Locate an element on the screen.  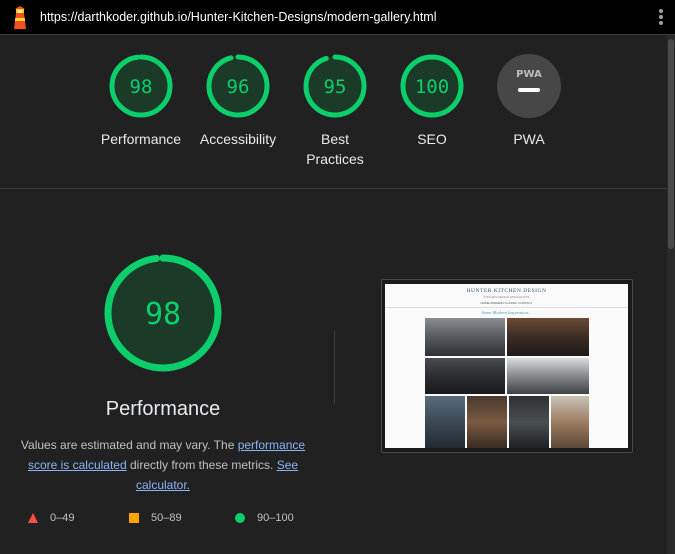
gauge-pwa: PWA PWA is located at coordinates (529, 101).